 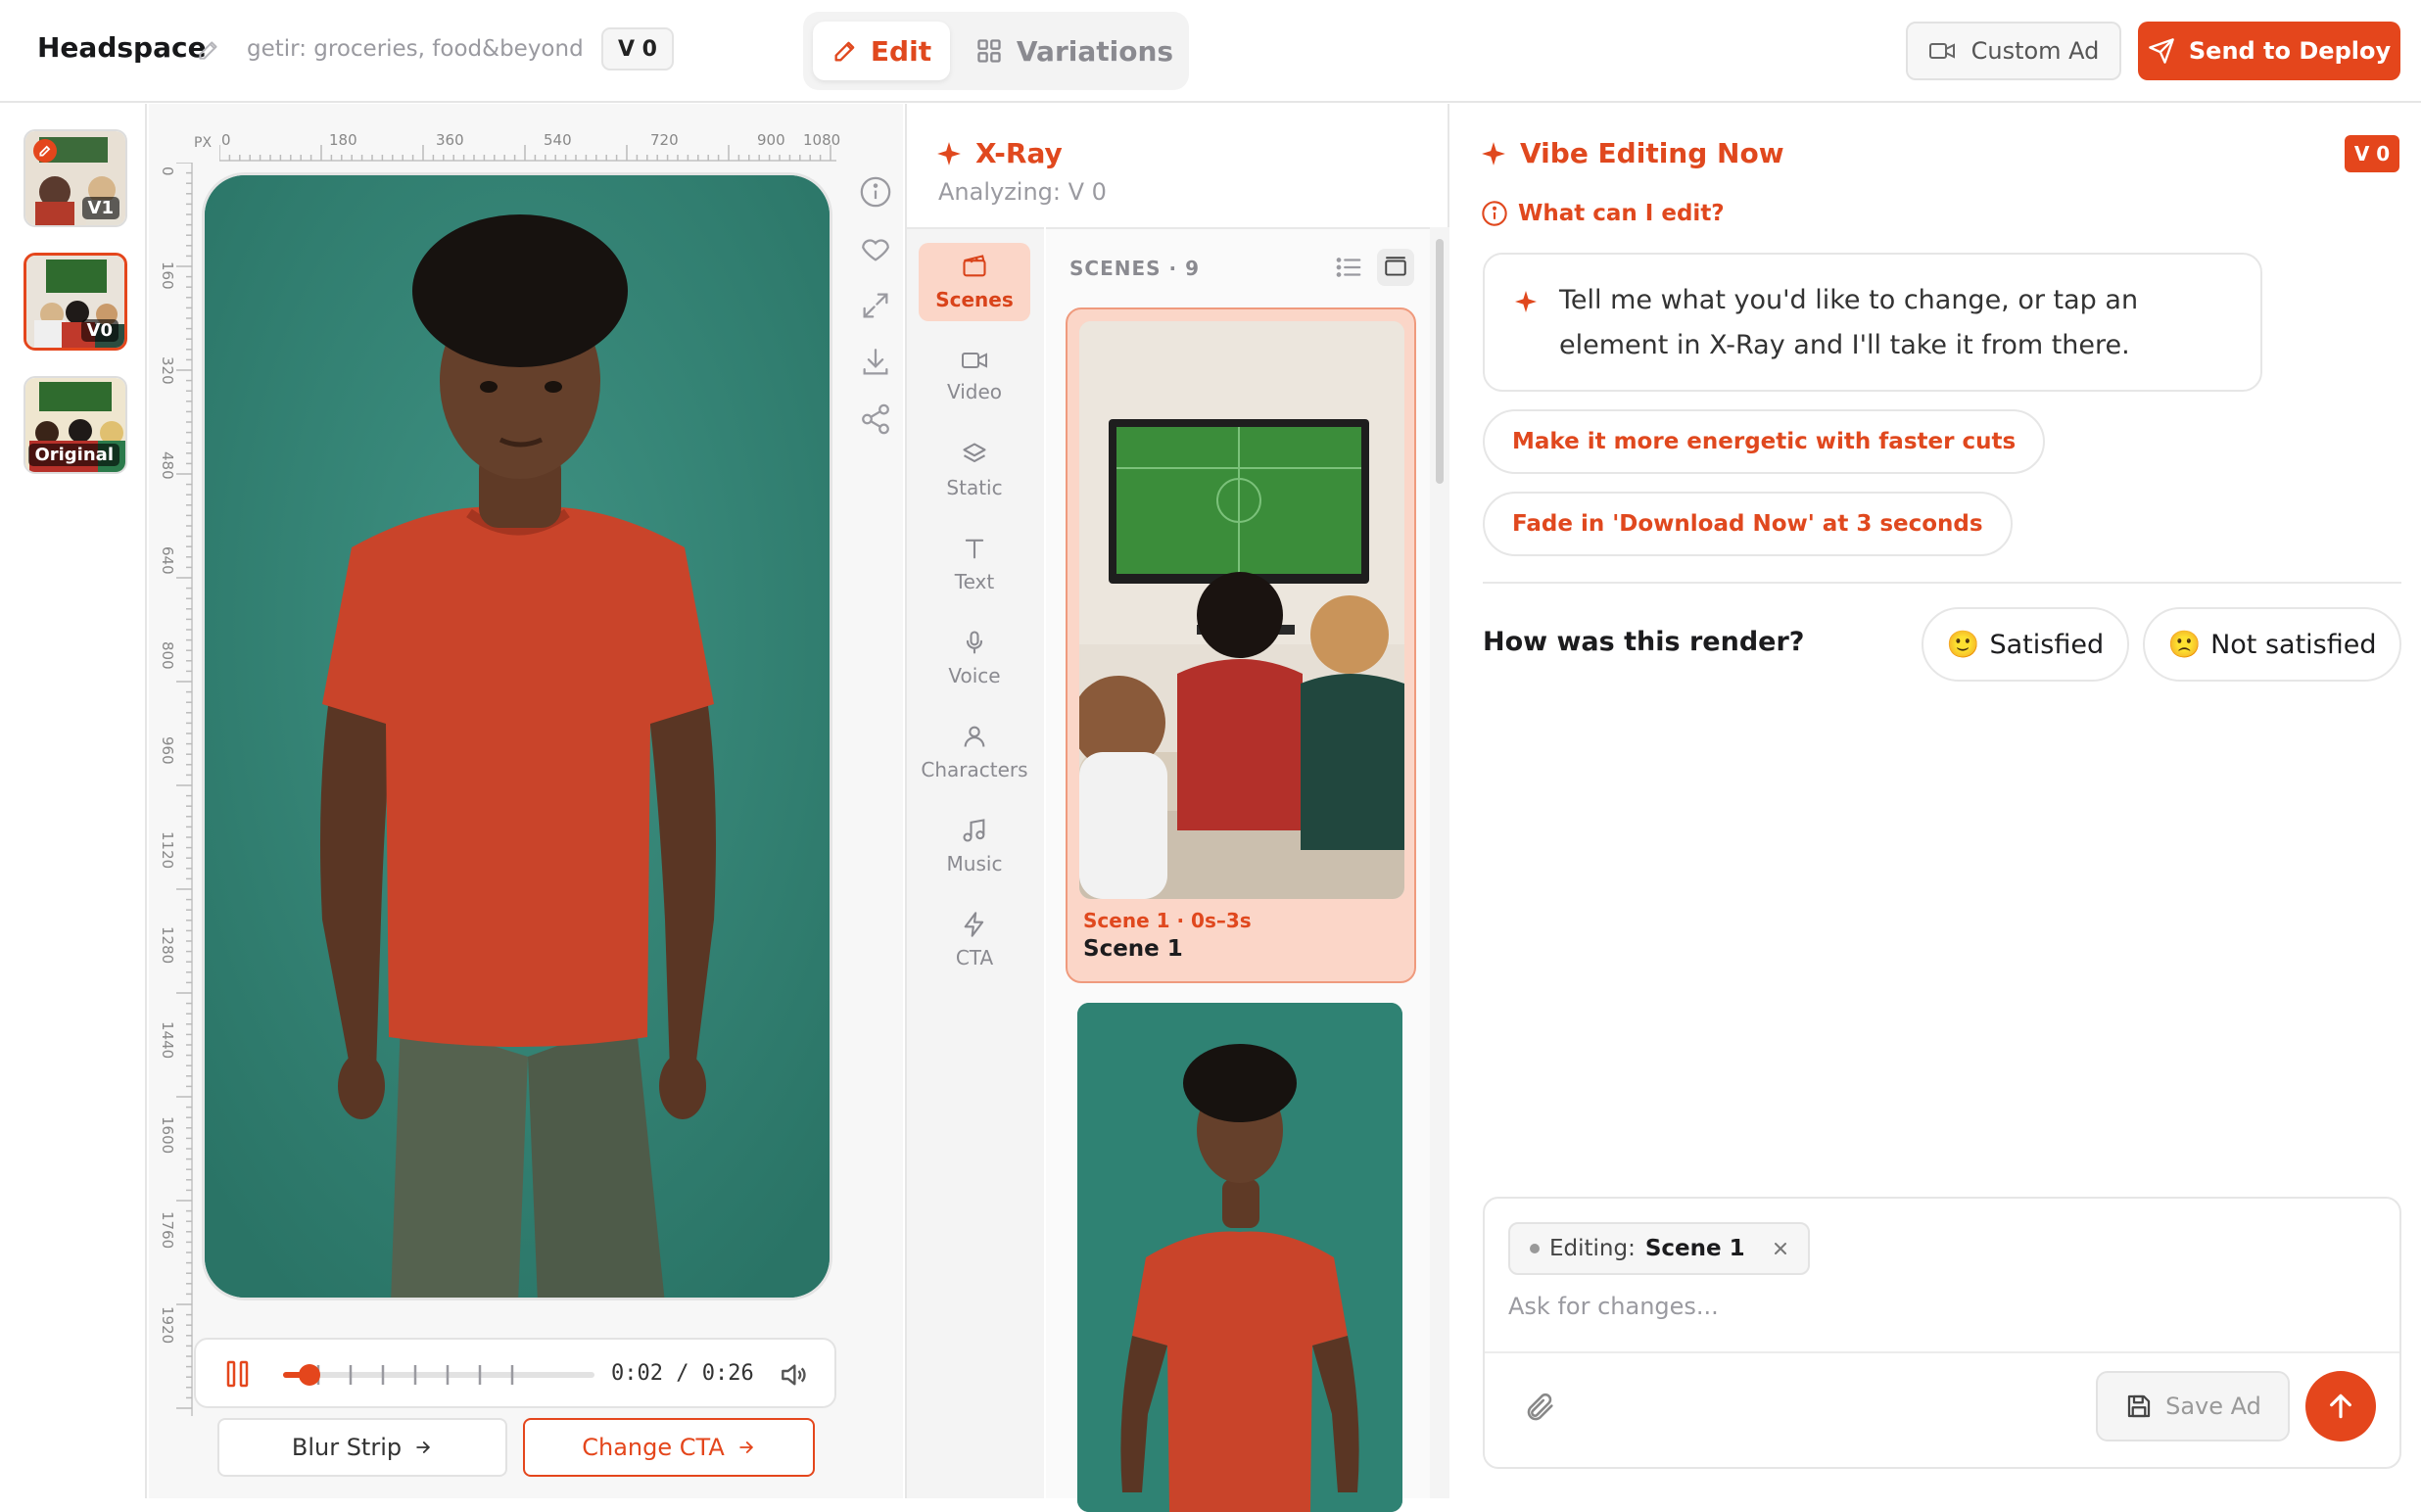 I want to click on ruler-tick: 320, so click(x=167, y=370).